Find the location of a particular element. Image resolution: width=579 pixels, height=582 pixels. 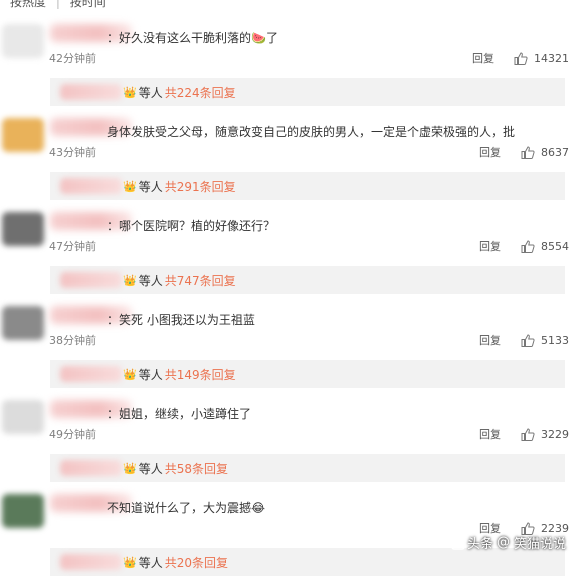

watermark-platform: 头条 is located at coordinates (479, 544).